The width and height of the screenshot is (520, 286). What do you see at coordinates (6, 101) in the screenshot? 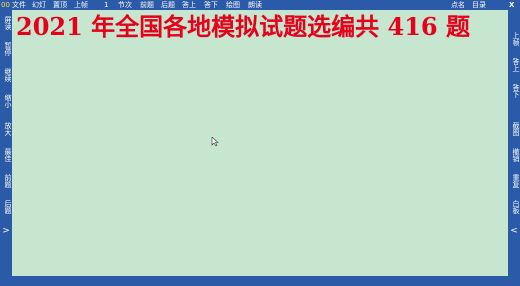
I see `sidebar-button-shrink: 缩小` at bounding box center [6, 101].